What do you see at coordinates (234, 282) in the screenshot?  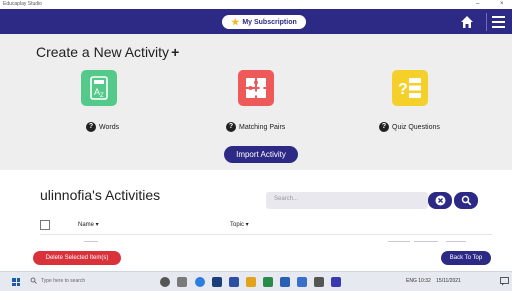 I see `mail-icon` at bounding box center [234, 282].